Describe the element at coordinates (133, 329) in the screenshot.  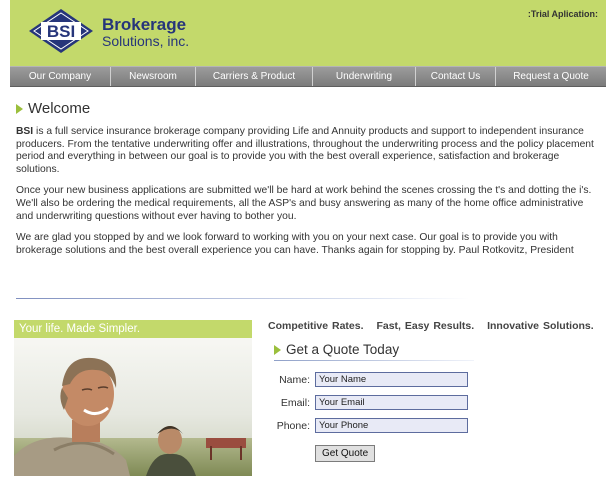
I see `promo-caption: Your life. Made Simpler.` at that location.